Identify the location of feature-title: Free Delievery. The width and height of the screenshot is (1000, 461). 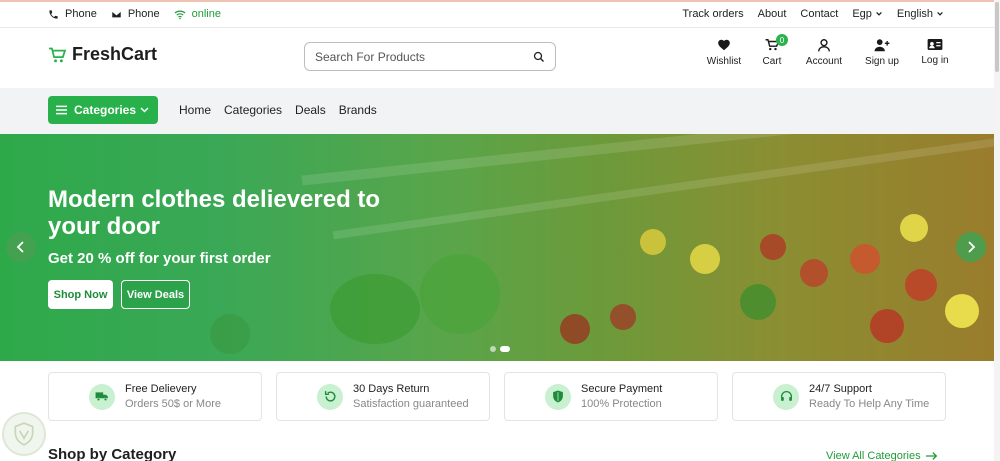
(161, 389).